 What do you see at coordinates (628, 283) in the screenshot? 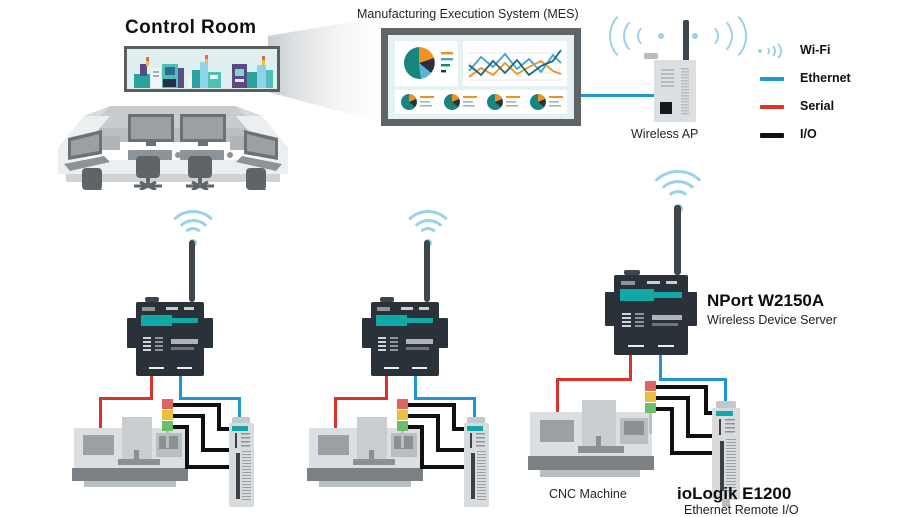
I see `station-3-nport-top-leds` at bounding box center [628, 283].